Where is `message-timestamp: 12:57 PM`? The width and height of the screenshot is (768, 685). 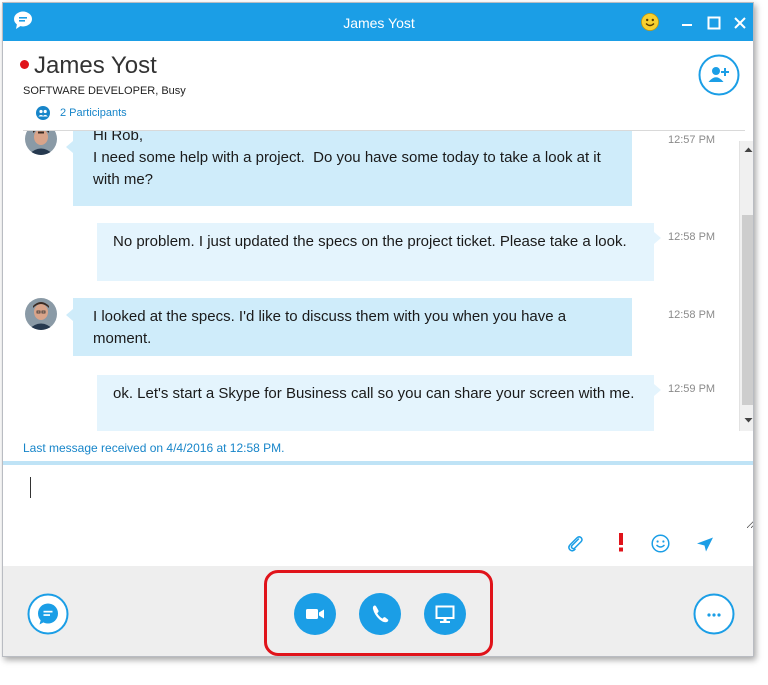 message-timestamp: 12:57 PM is located at coordinates (692, 140).